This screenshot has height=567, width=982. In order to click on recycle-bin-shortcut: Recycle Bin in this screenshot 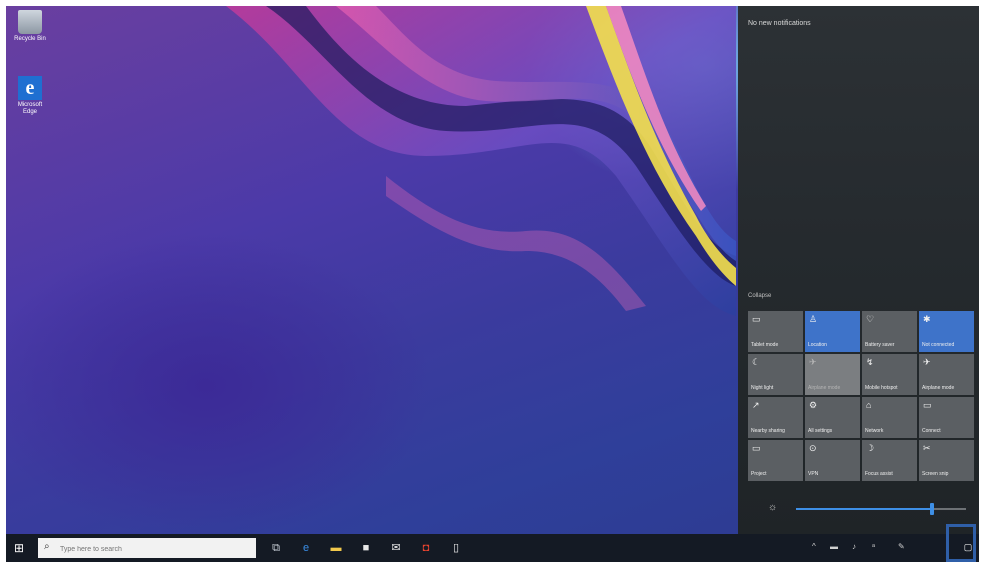, I will do `click(30, 26)`.